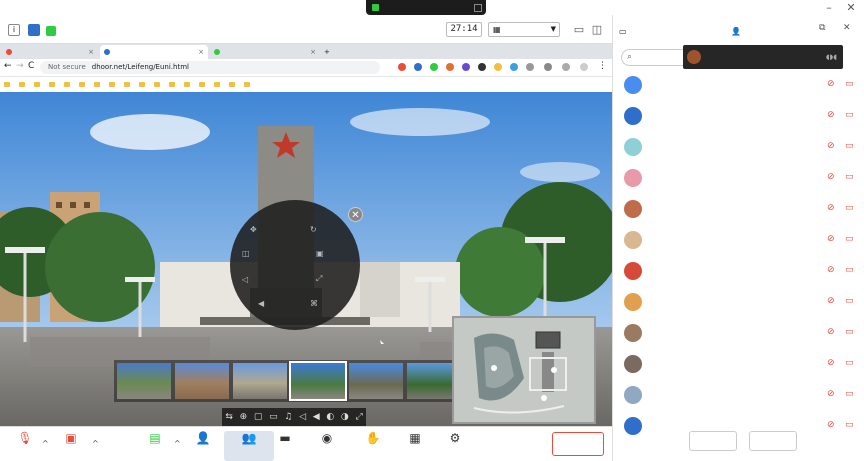 This screenshot has height=461, width=864. What do you see at coordinates (426, 7) in the screenshot?
I see `screen-share-status` at bounding box center [426, 7].